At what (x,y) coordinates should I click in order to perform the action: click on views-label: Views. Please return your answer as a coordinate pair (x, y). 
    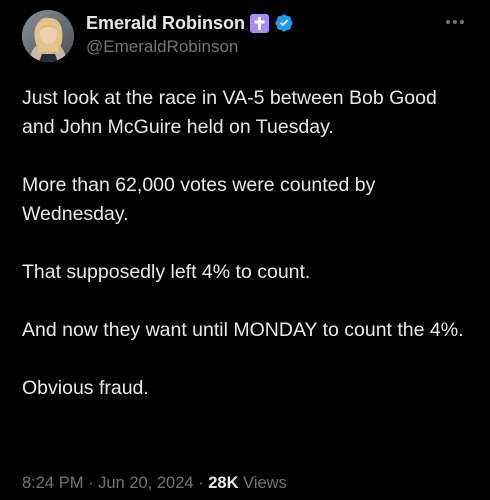
    Looking at the image, I should click on (265, 483).